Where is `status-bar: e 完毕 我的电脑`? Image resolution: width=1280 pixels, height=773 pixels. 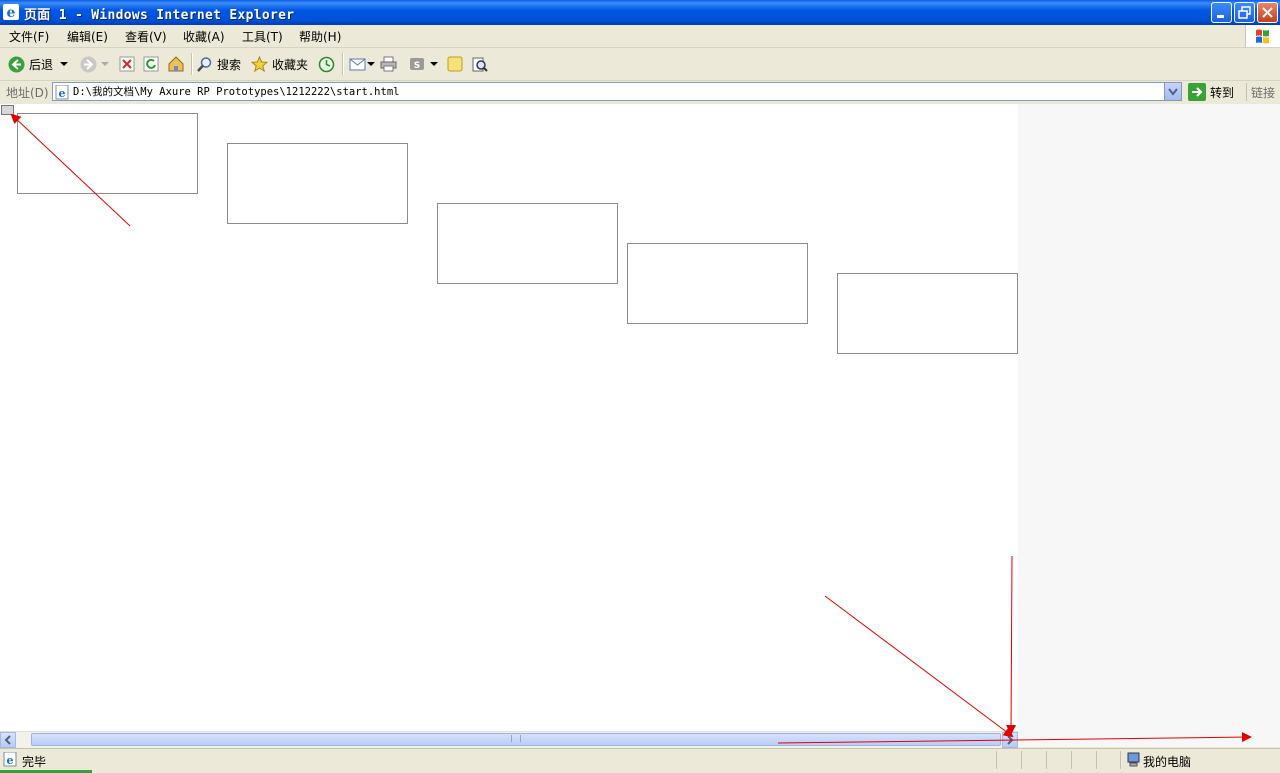
status-bar: e 完毕 我的电脑 is located at coordinates (640, 760).